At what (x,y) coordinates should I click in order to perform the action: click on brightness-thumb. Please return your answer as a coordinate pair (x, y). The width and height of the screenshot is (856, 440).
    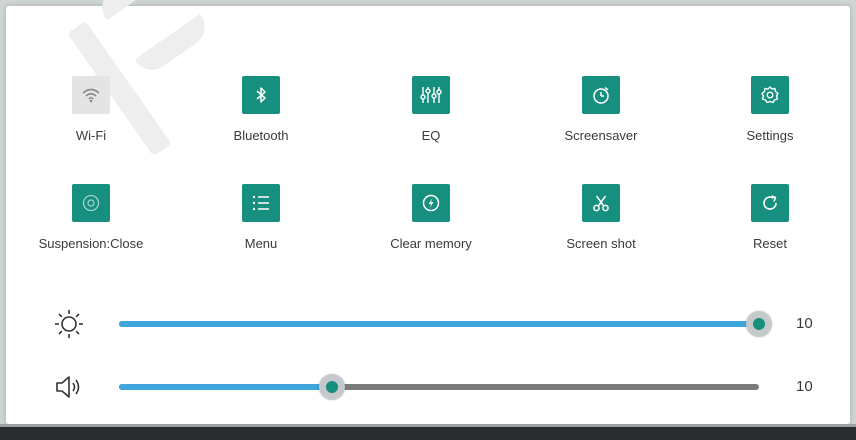
    Looking at the image, I should click on (759, 324).